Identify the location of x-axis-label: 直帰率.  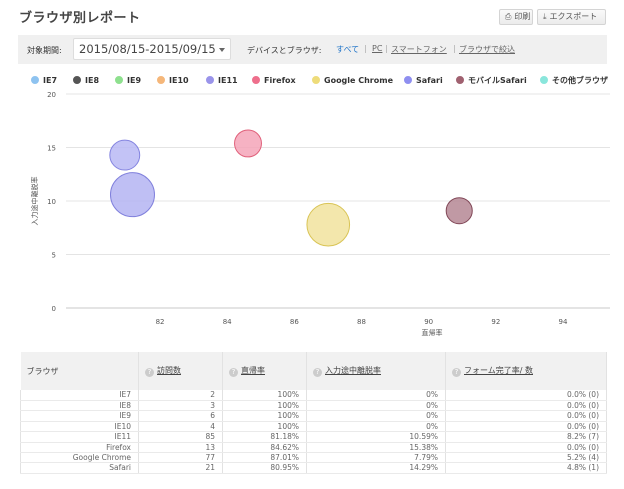
(432, 332).